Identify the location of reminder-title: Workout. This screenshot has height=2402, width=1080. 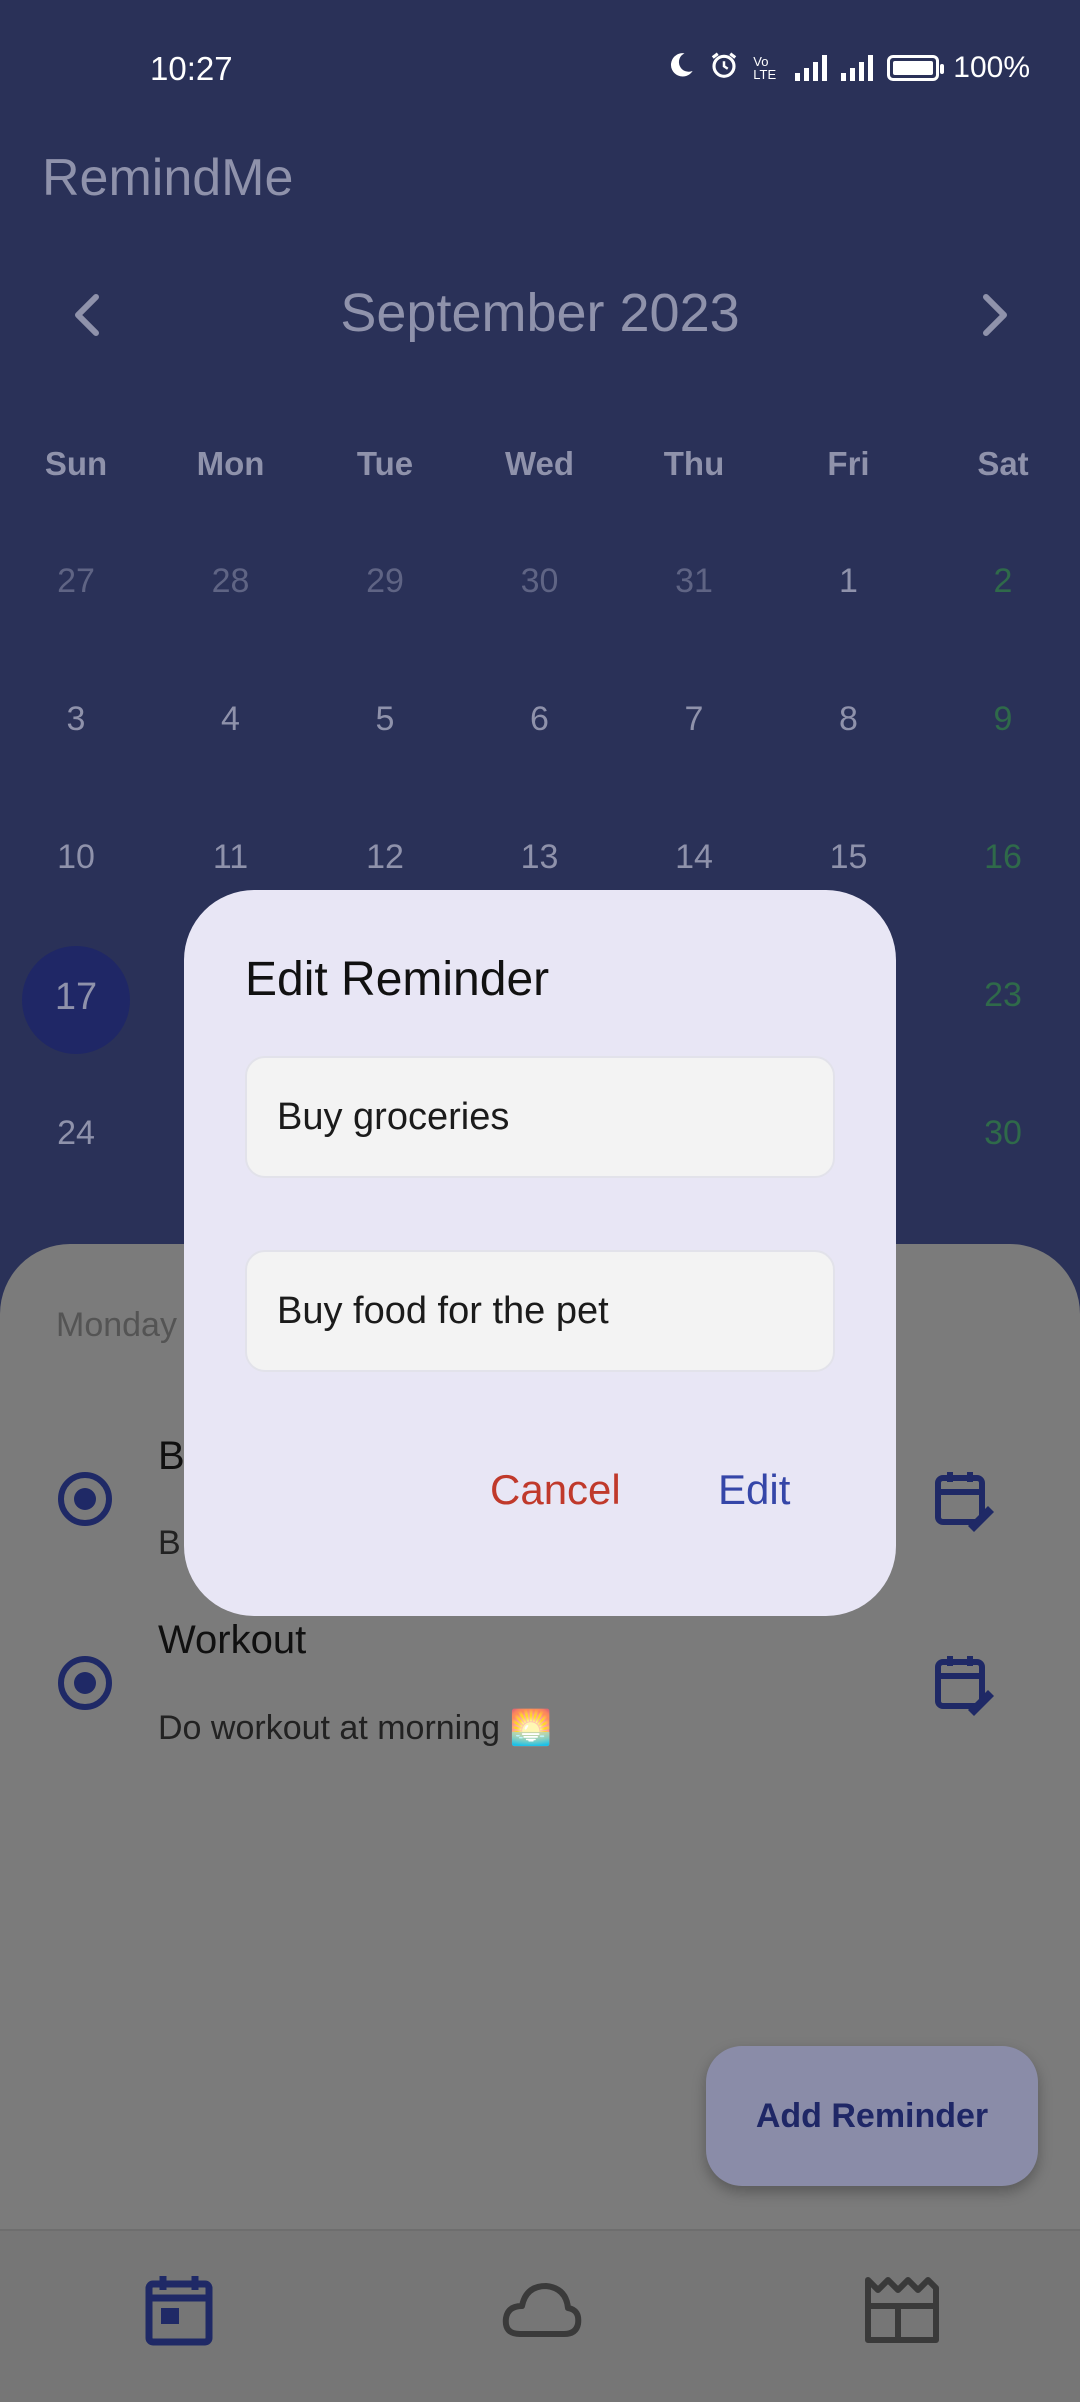
(232, 1640).